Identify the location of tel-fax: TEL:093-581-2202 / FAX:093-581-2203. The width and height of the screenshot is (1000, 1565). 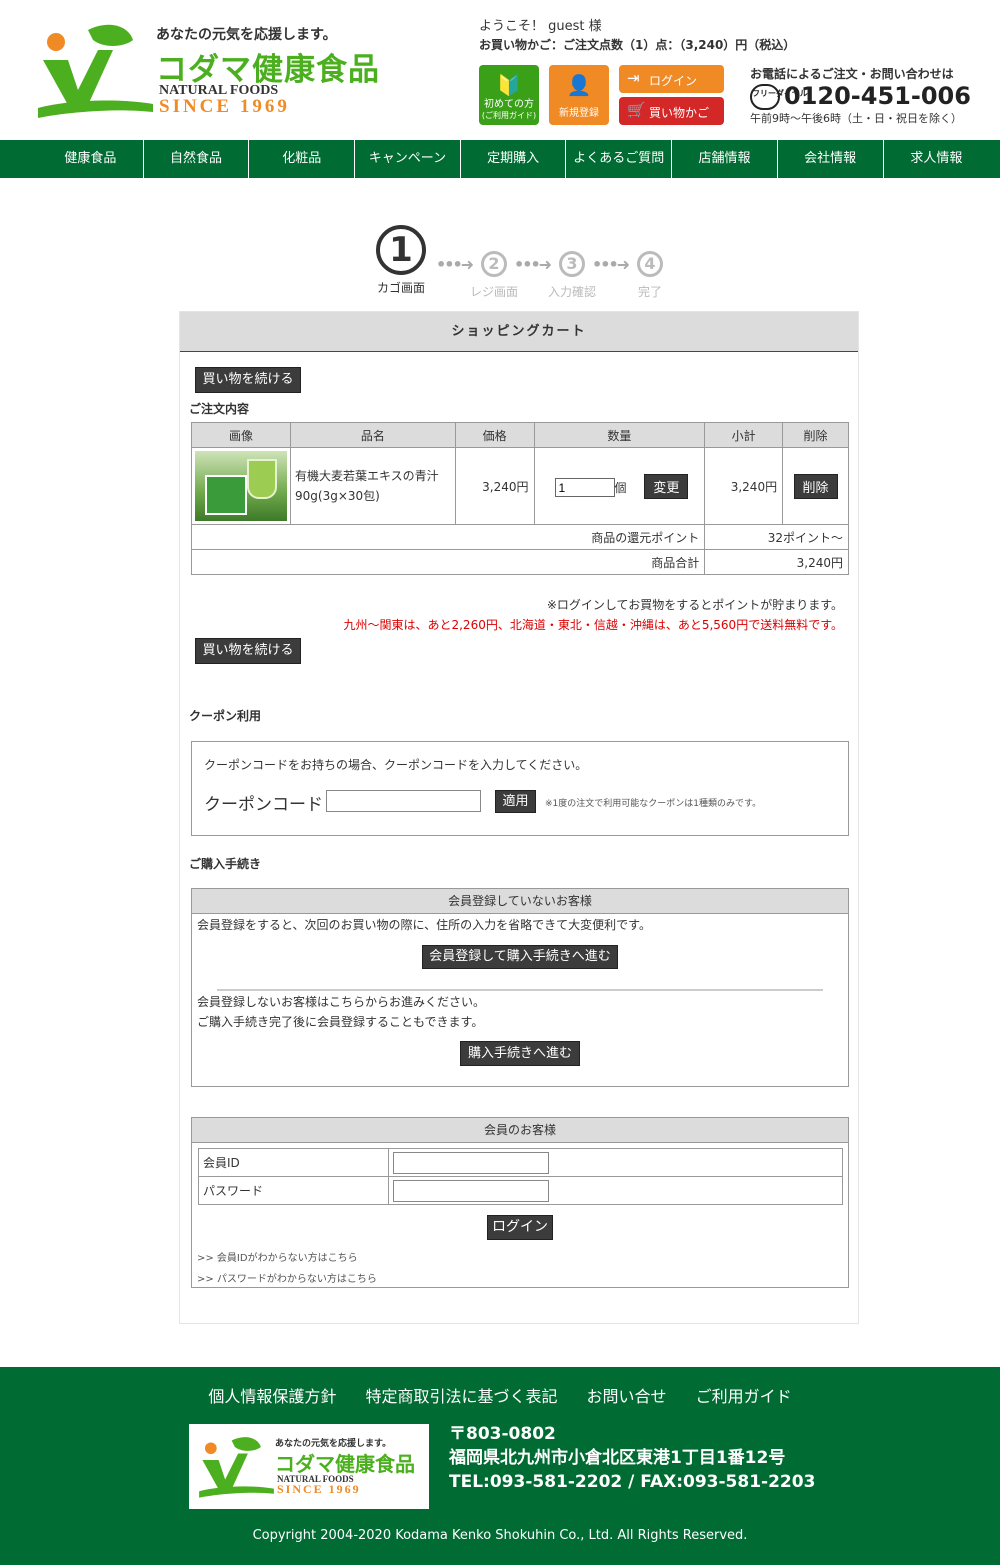
(632, 1482).